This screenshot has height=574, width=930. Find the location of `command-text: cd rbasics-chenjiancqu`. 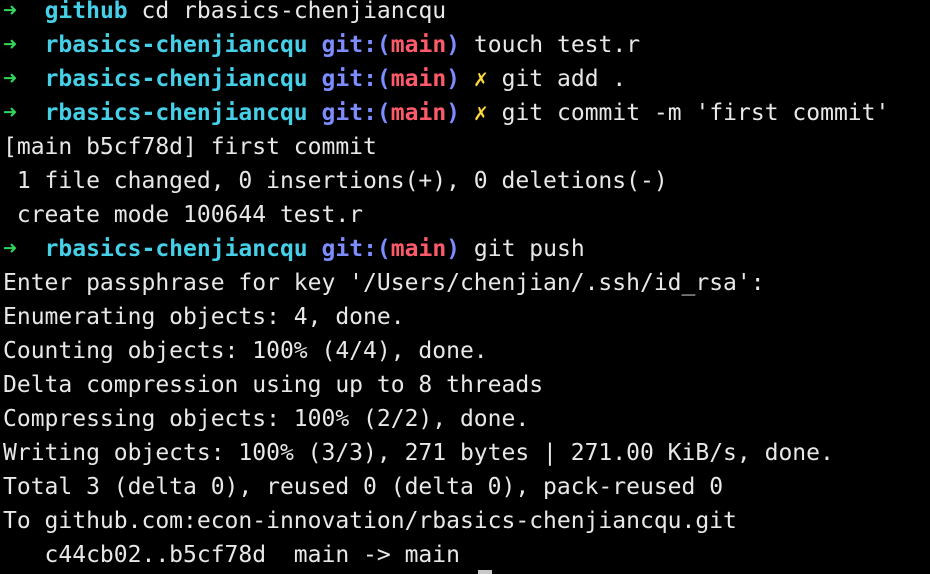

command-text: cd rbasics-chenjiancqu is located at coordinates (294, 12).